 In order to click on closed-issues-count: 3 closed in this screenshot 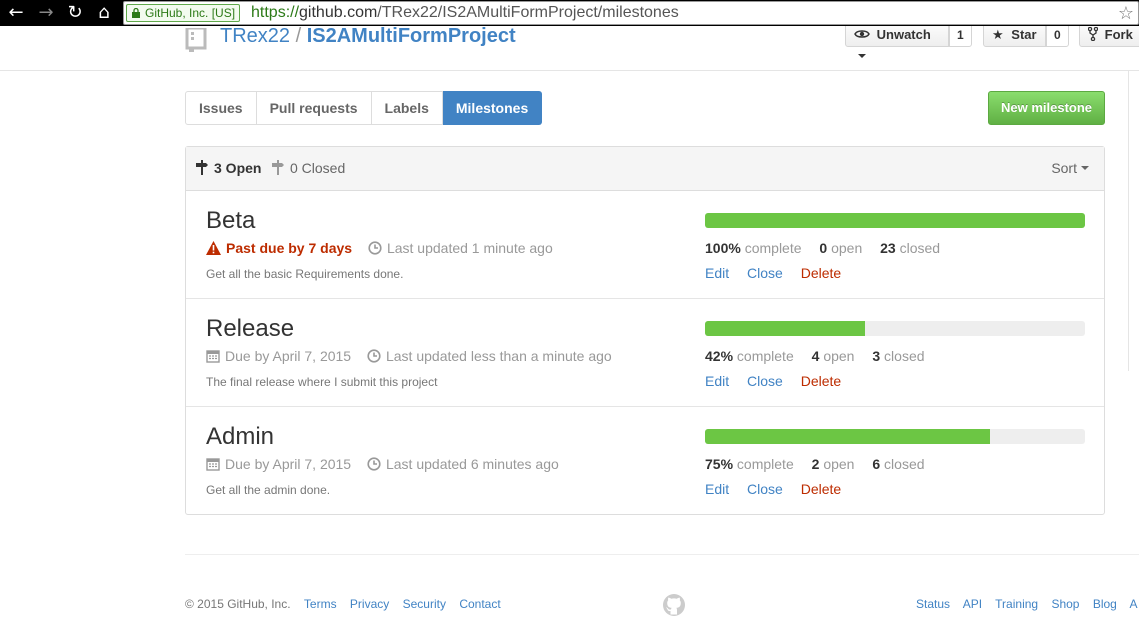, I will do `click(898, 356)`.